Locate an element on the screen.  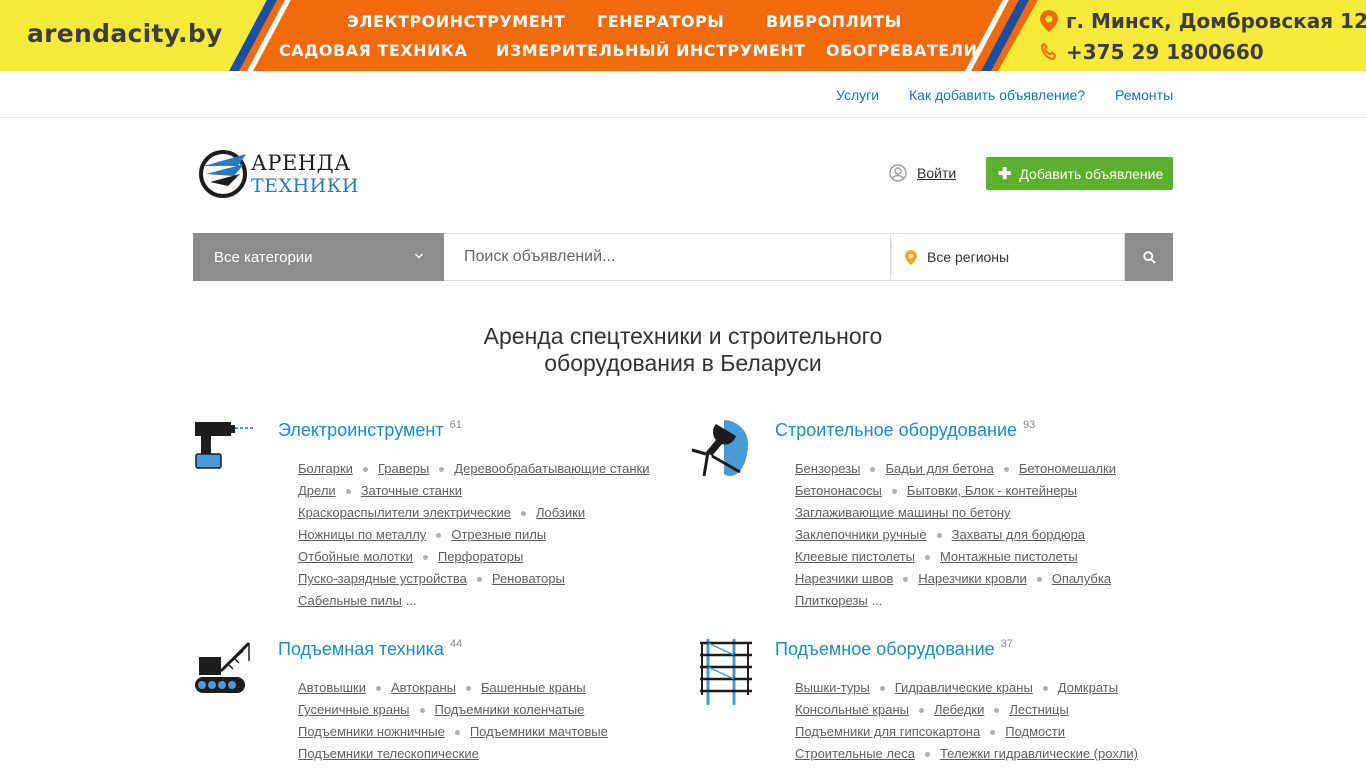
section-count: 44 is located at coordinates (456, 644).